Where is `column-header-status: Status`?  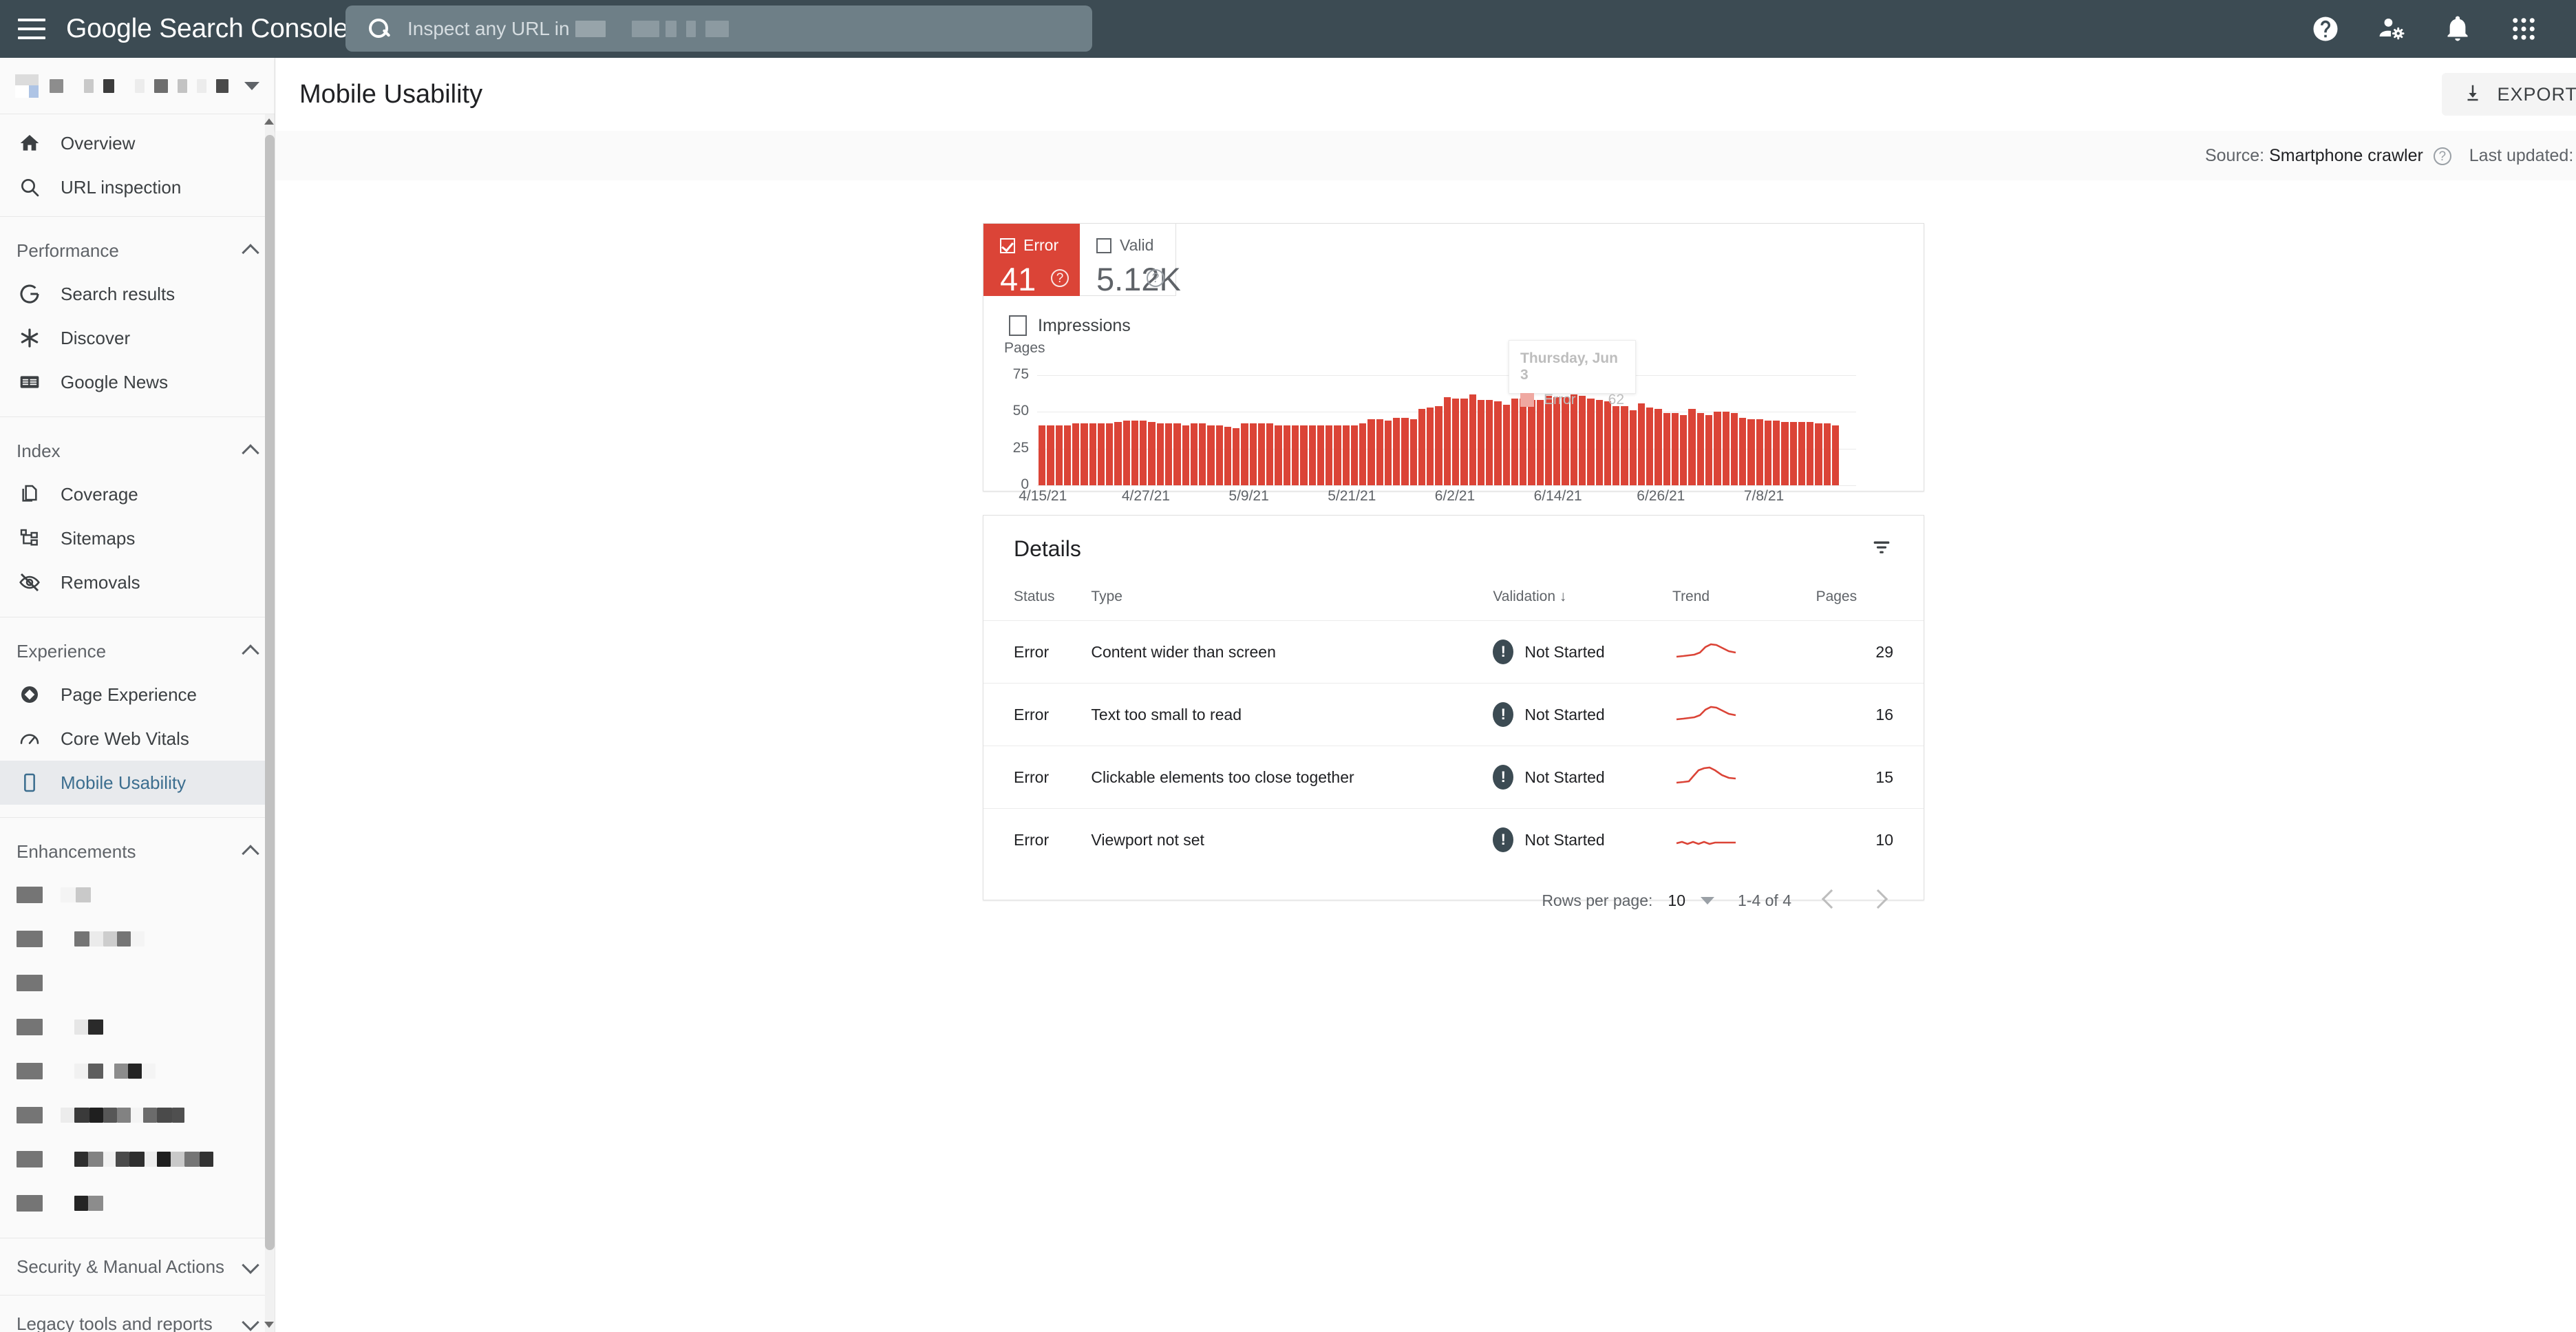 column-header-status: Status is located at coordinates (1037, 601).